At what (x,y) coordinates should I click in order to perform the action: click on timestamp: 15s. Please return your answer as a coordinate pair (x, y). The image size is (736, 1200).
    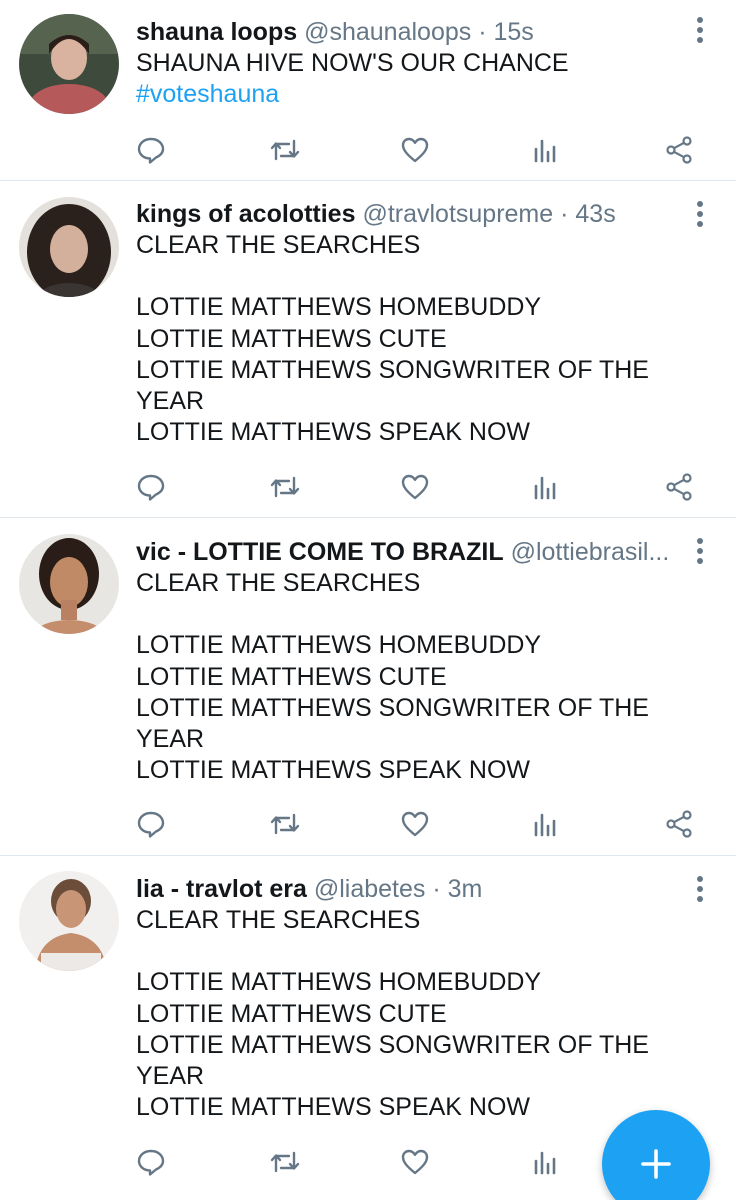
    Looking at the image, I should click on (514, 32).